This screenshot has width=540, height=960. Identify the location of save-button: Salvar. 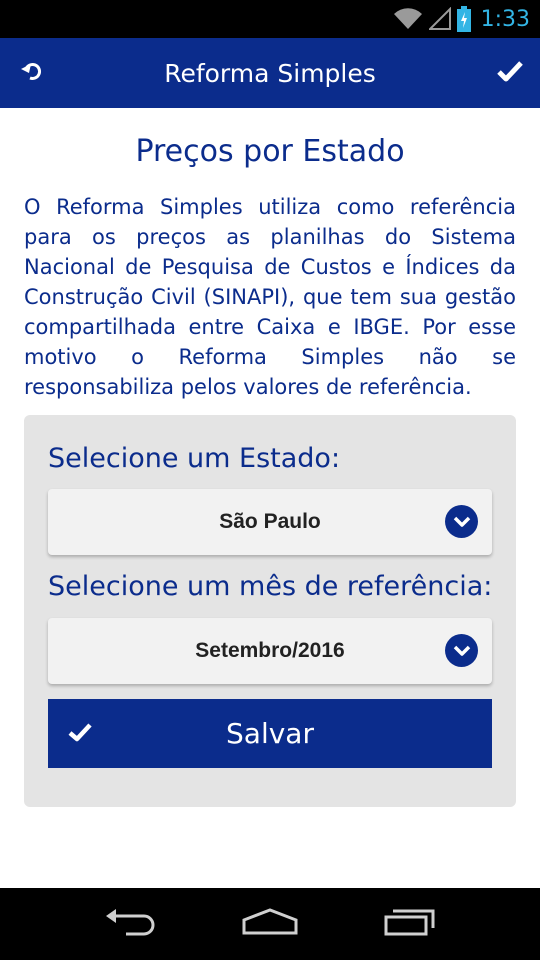
(270, 733).